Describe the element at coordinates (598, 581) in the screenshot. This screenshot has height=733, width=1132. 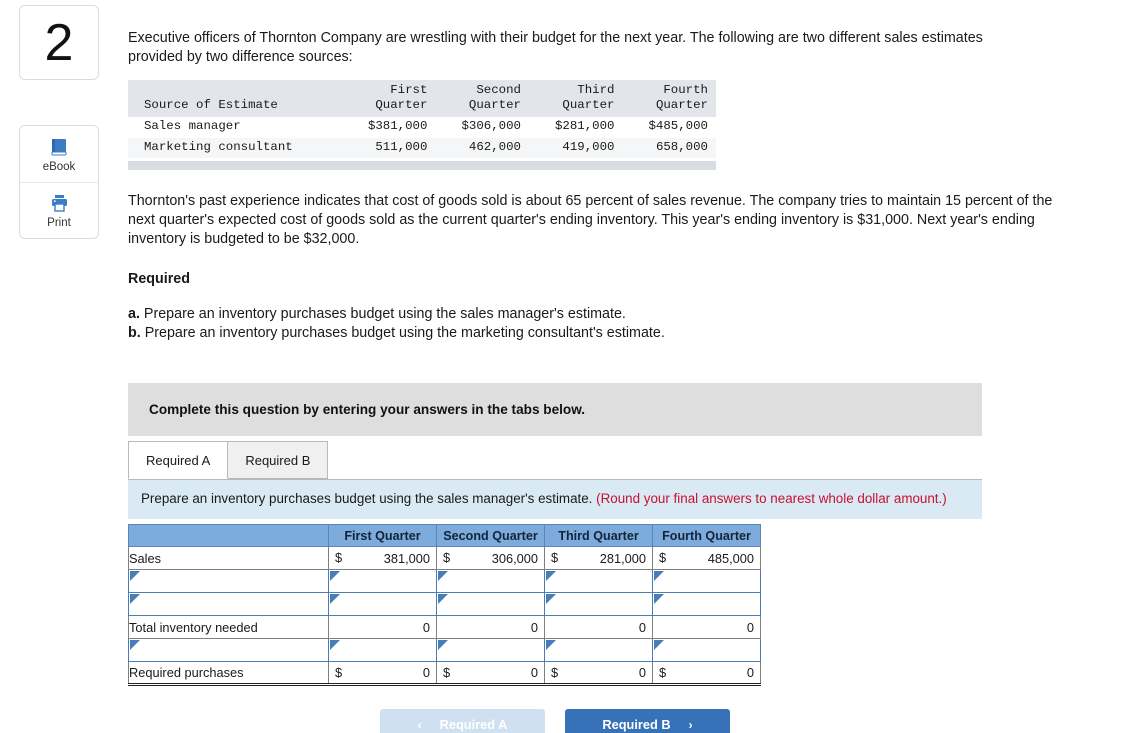
I see `input-row2-q3` at that location.